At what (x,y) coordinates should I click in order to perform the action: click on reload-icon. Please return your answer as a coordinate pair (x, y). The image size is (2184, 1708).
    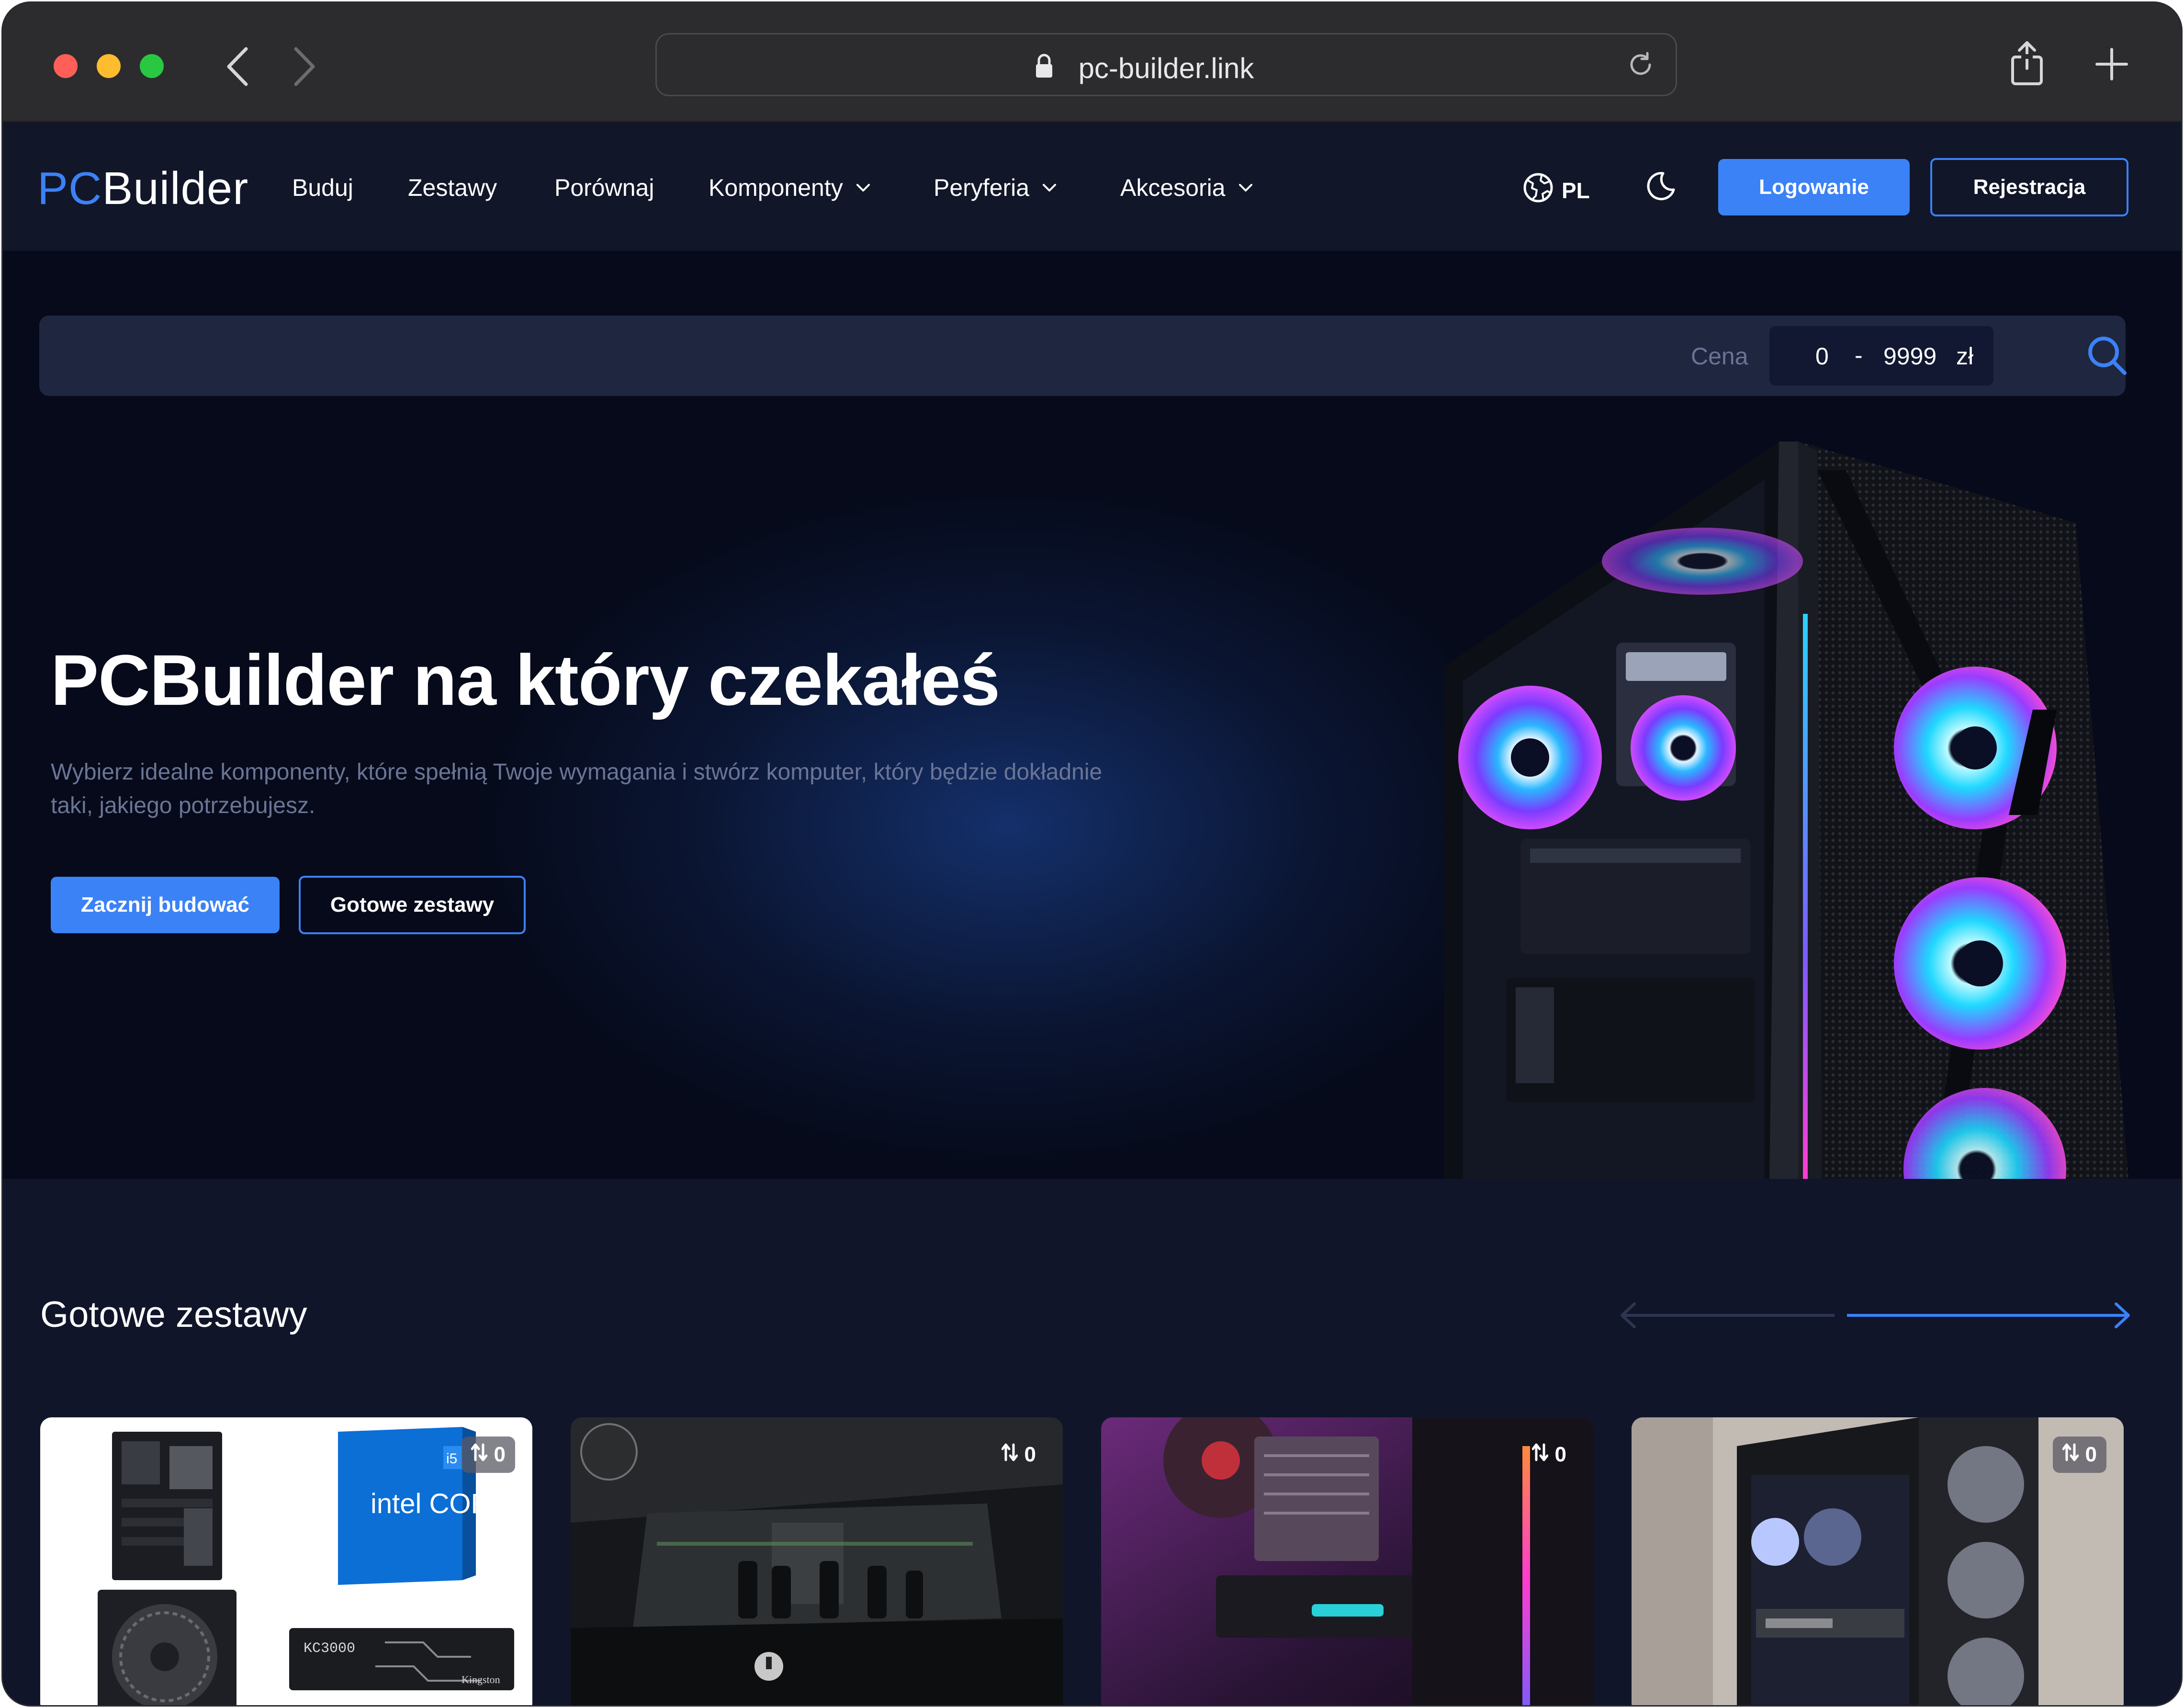
    Looking at the image, I should click on (1641, 66).